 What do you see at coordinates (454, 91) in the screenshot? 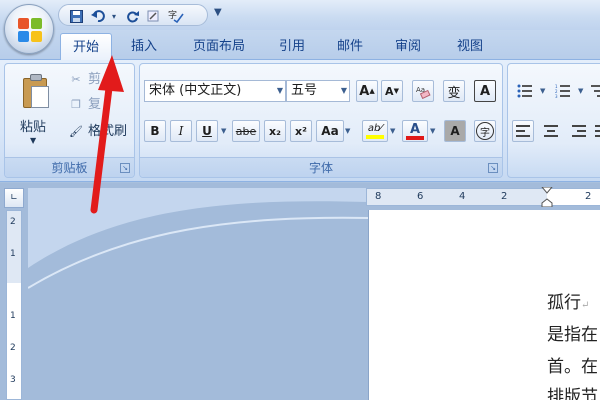
I see `phonetic-guide-button: 变` at bounding box center [454, 91].